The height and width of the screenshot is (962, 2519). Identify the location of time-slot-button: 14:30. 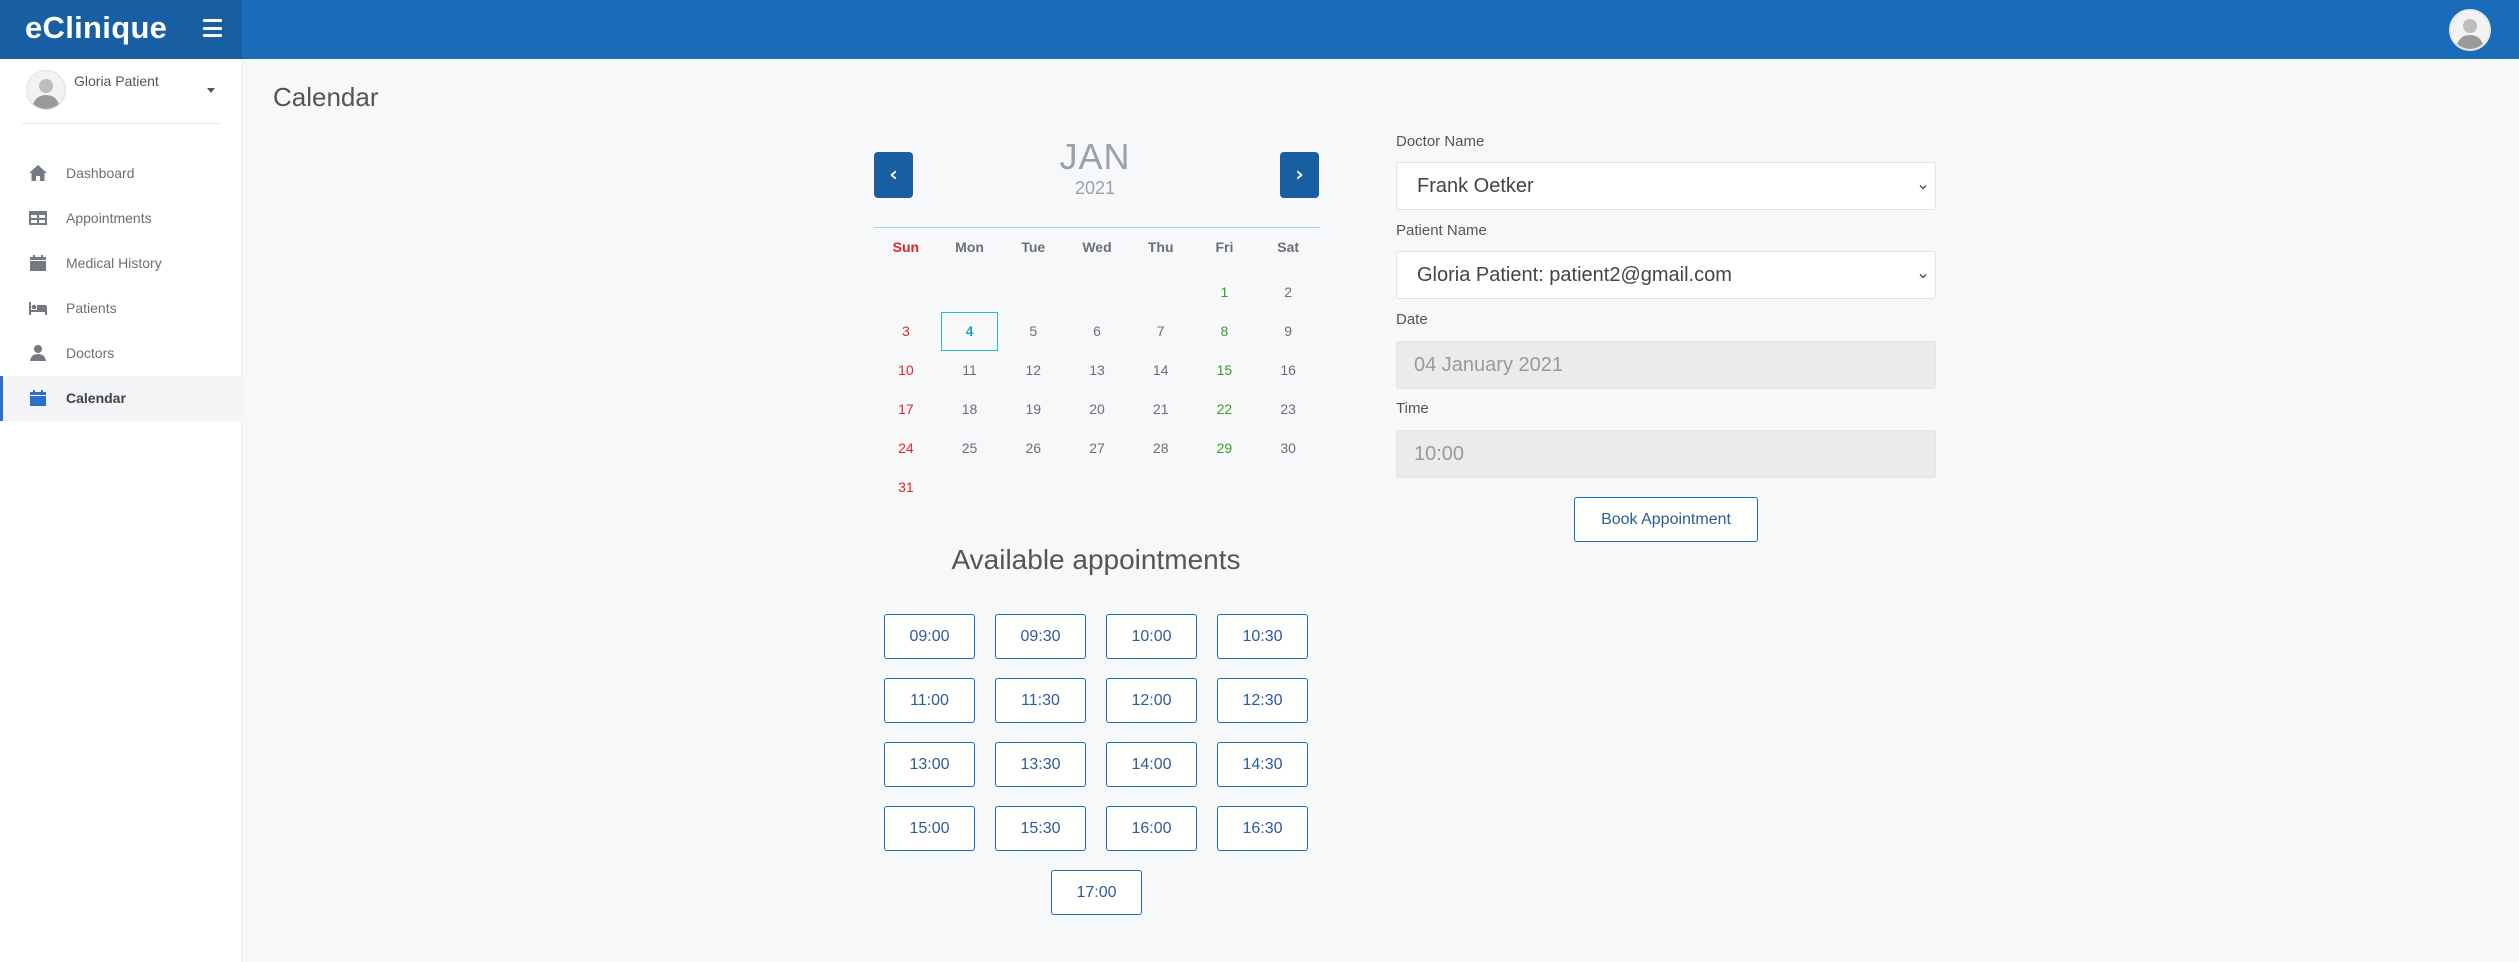
(1262, 764).